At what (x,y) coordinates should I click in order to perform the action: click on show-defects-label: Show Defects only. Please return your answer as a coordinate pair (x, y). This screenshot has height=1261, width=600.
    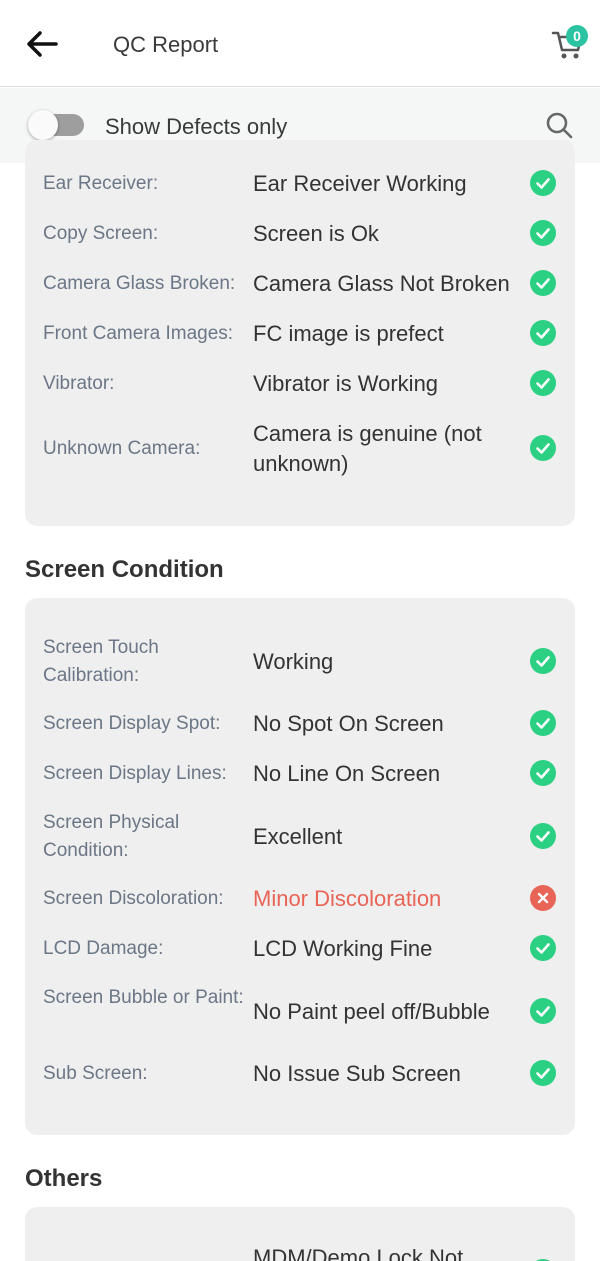
    Looking at the image, I should click on (196, 126).